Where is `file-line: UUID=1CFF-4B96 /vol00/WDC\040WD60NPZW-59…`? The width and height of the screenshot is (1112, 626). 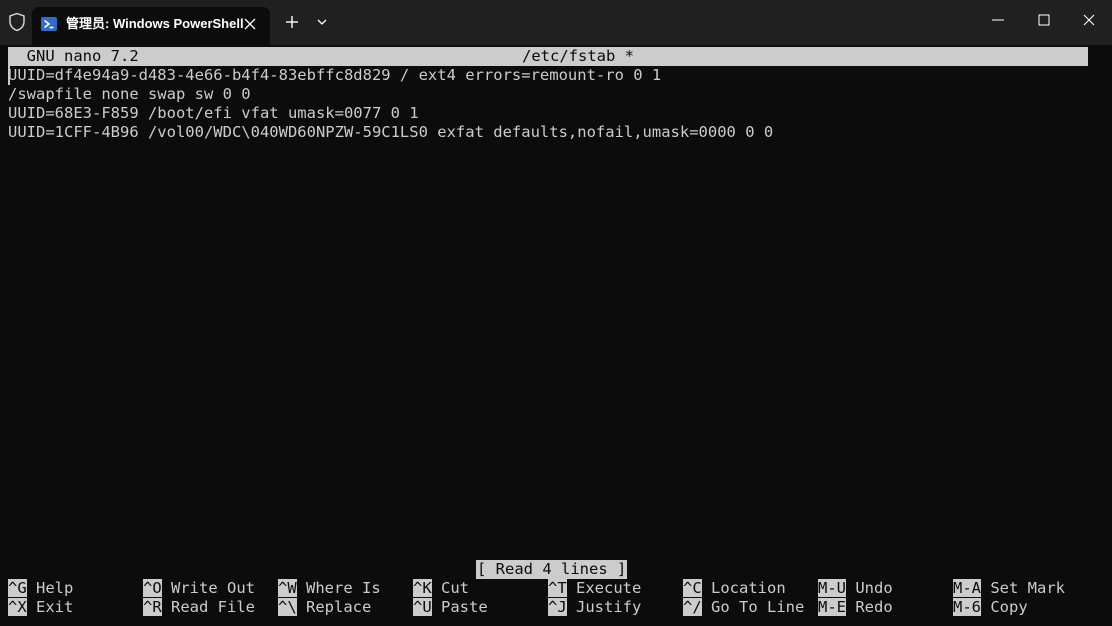 file-line: UUID=1CFF-4B96 /vol00/WDC\040WD60NPZW-59… is located at coordinates (390, 132).